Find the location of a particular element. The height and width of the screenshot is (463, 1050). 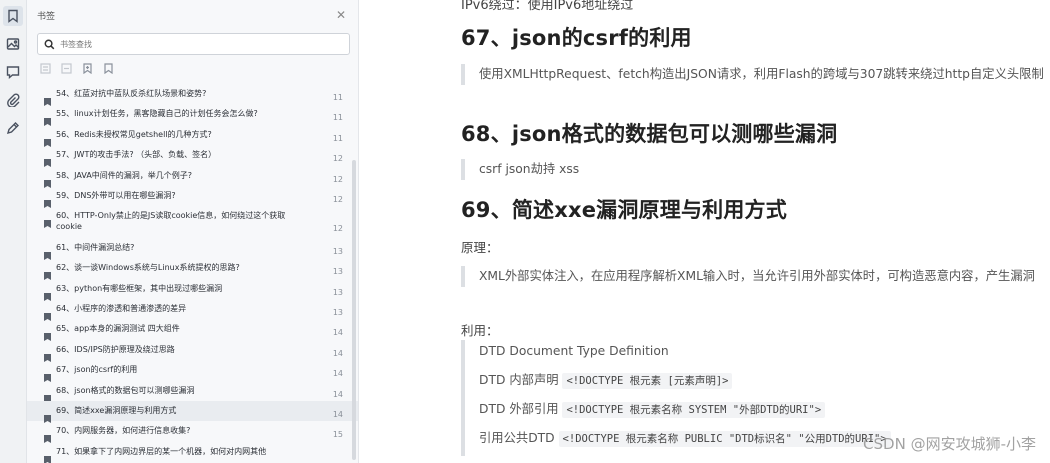

collapse-all-button is located at coordinates (66, 68).